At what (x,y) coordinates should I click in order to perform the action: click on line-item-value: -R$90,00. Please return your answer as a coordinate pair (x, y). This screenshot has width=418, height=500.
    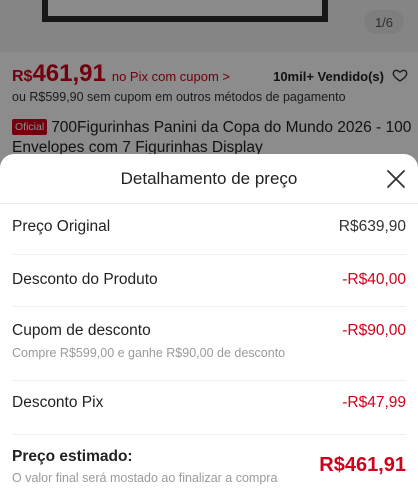
    Looking at the image, I should click on (374, 330).